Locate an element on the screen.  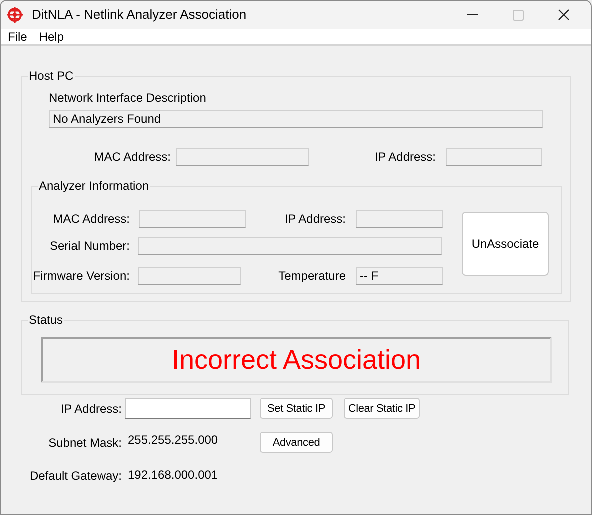
clear-static-ip-button: Clear Static IP is located at coordinates (382, 408).